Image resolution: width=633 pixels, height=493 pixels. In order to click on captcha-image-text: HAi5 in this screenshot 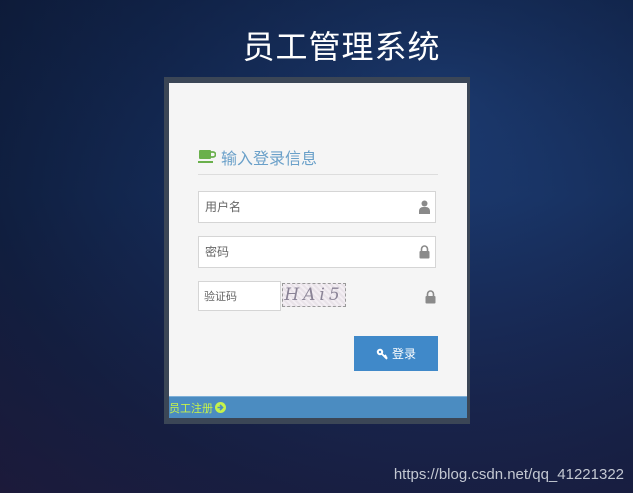, I will do `click(314, 295)`.